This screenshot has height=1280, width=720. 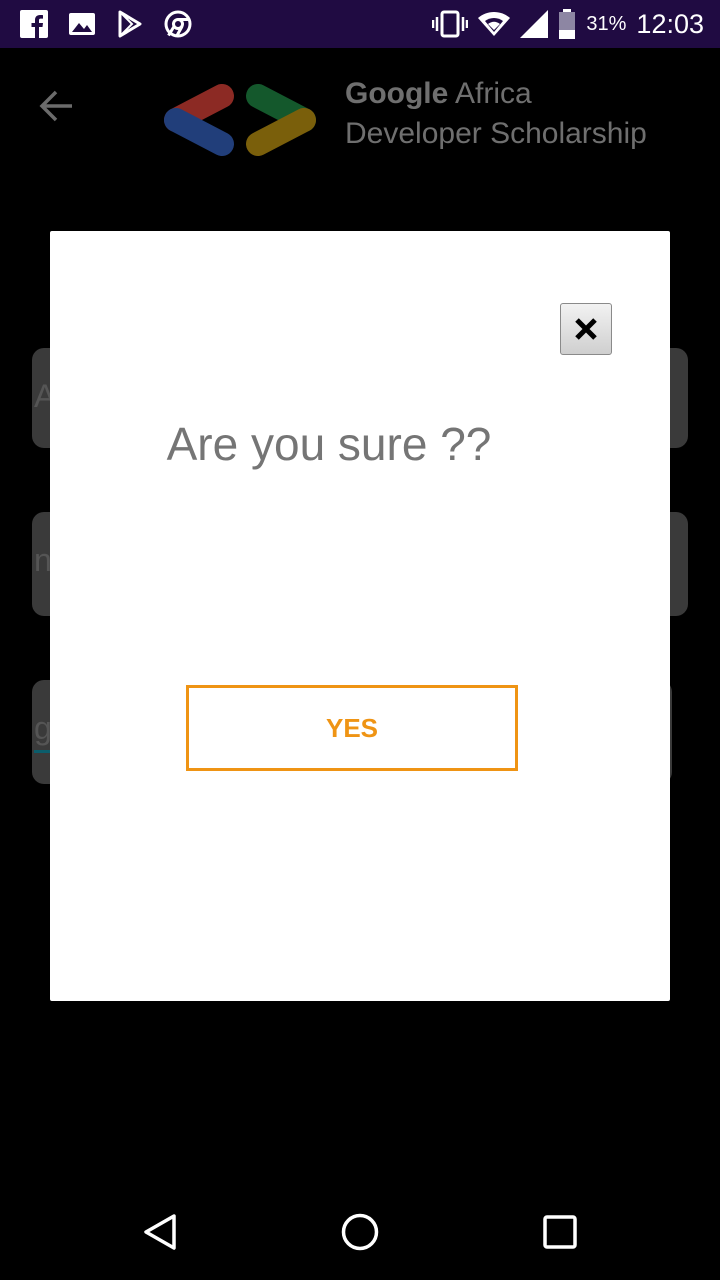 I want to click on chrome-icon, so click(x=178, y=24).